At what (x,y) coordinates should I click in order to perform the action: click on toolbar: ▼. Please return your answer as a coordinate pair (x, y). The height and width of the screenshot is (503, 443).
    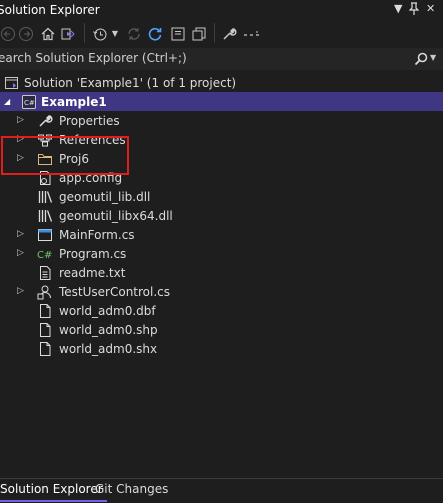
    Looking at the image, I should click on (221, 34).